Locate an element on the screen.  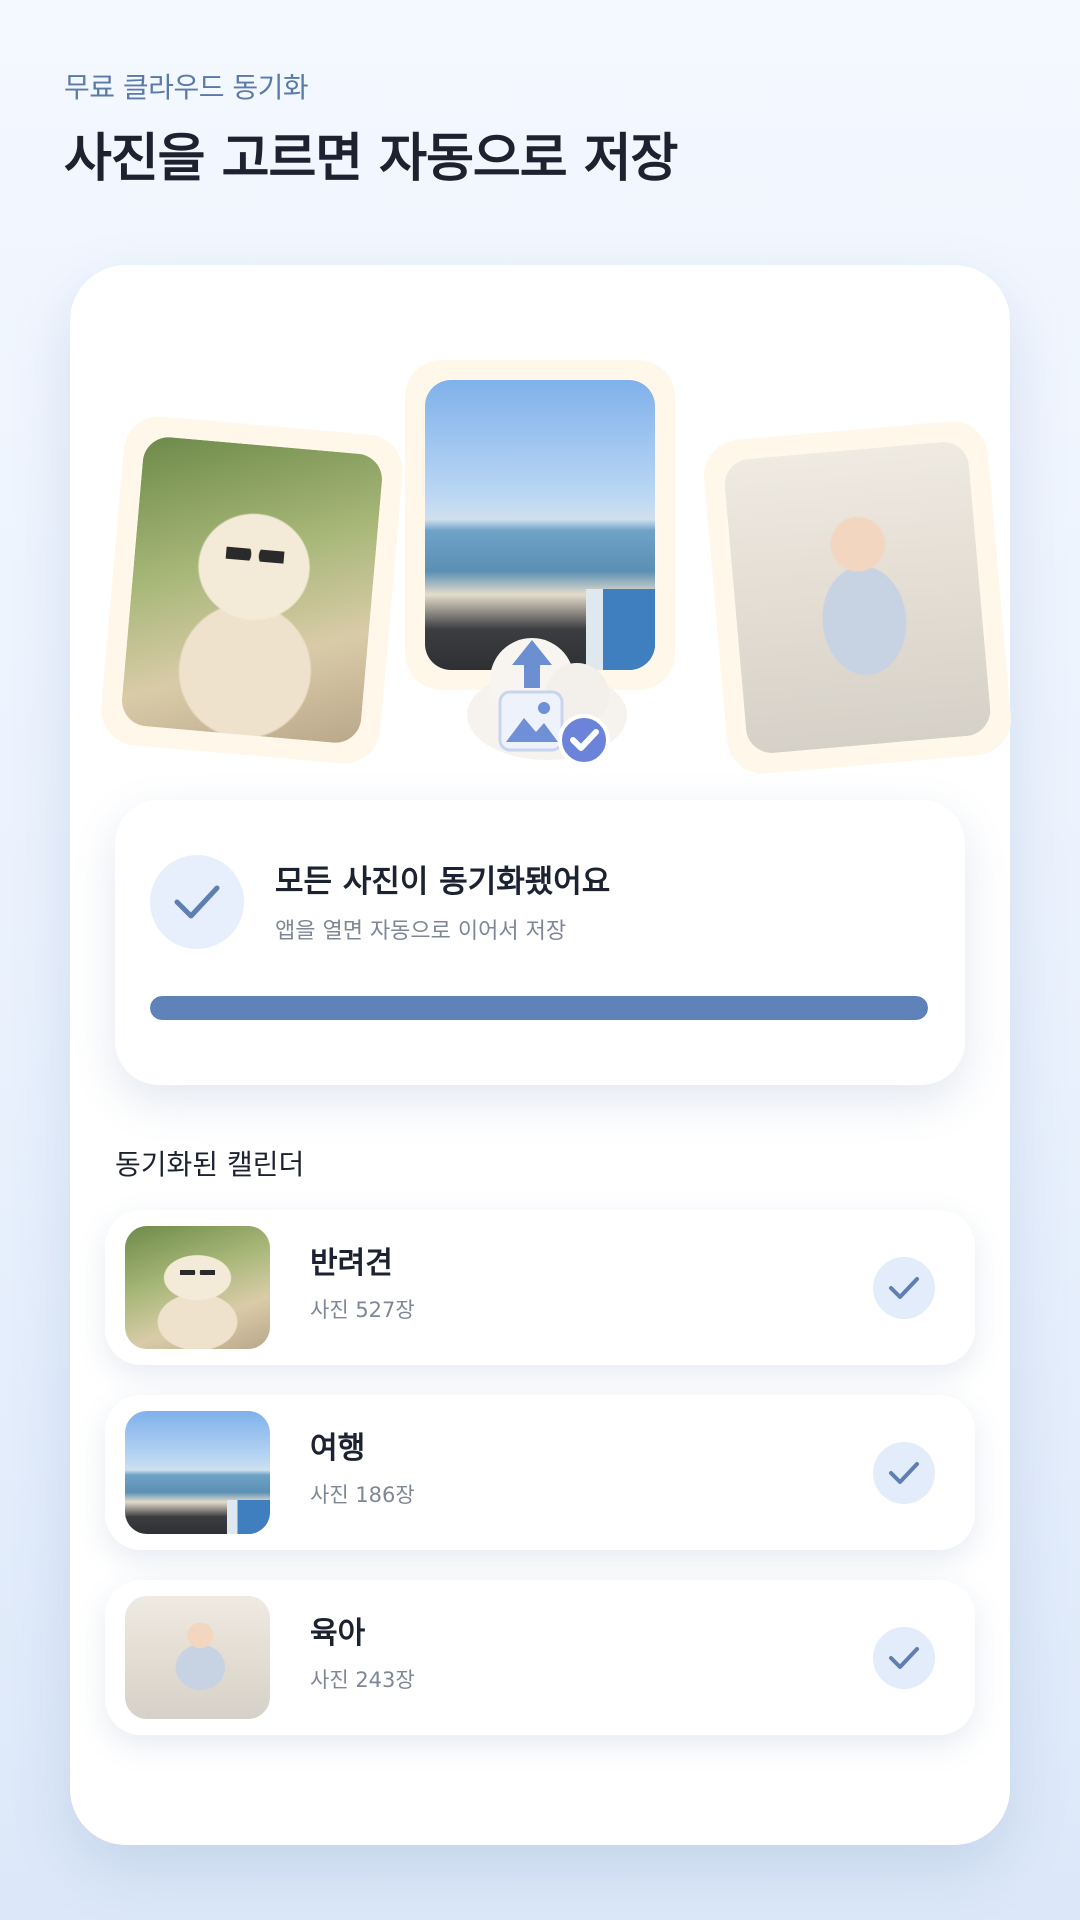
calendar-item-travel: 여행 사진 186장 is located at coordinates (540, 1472).